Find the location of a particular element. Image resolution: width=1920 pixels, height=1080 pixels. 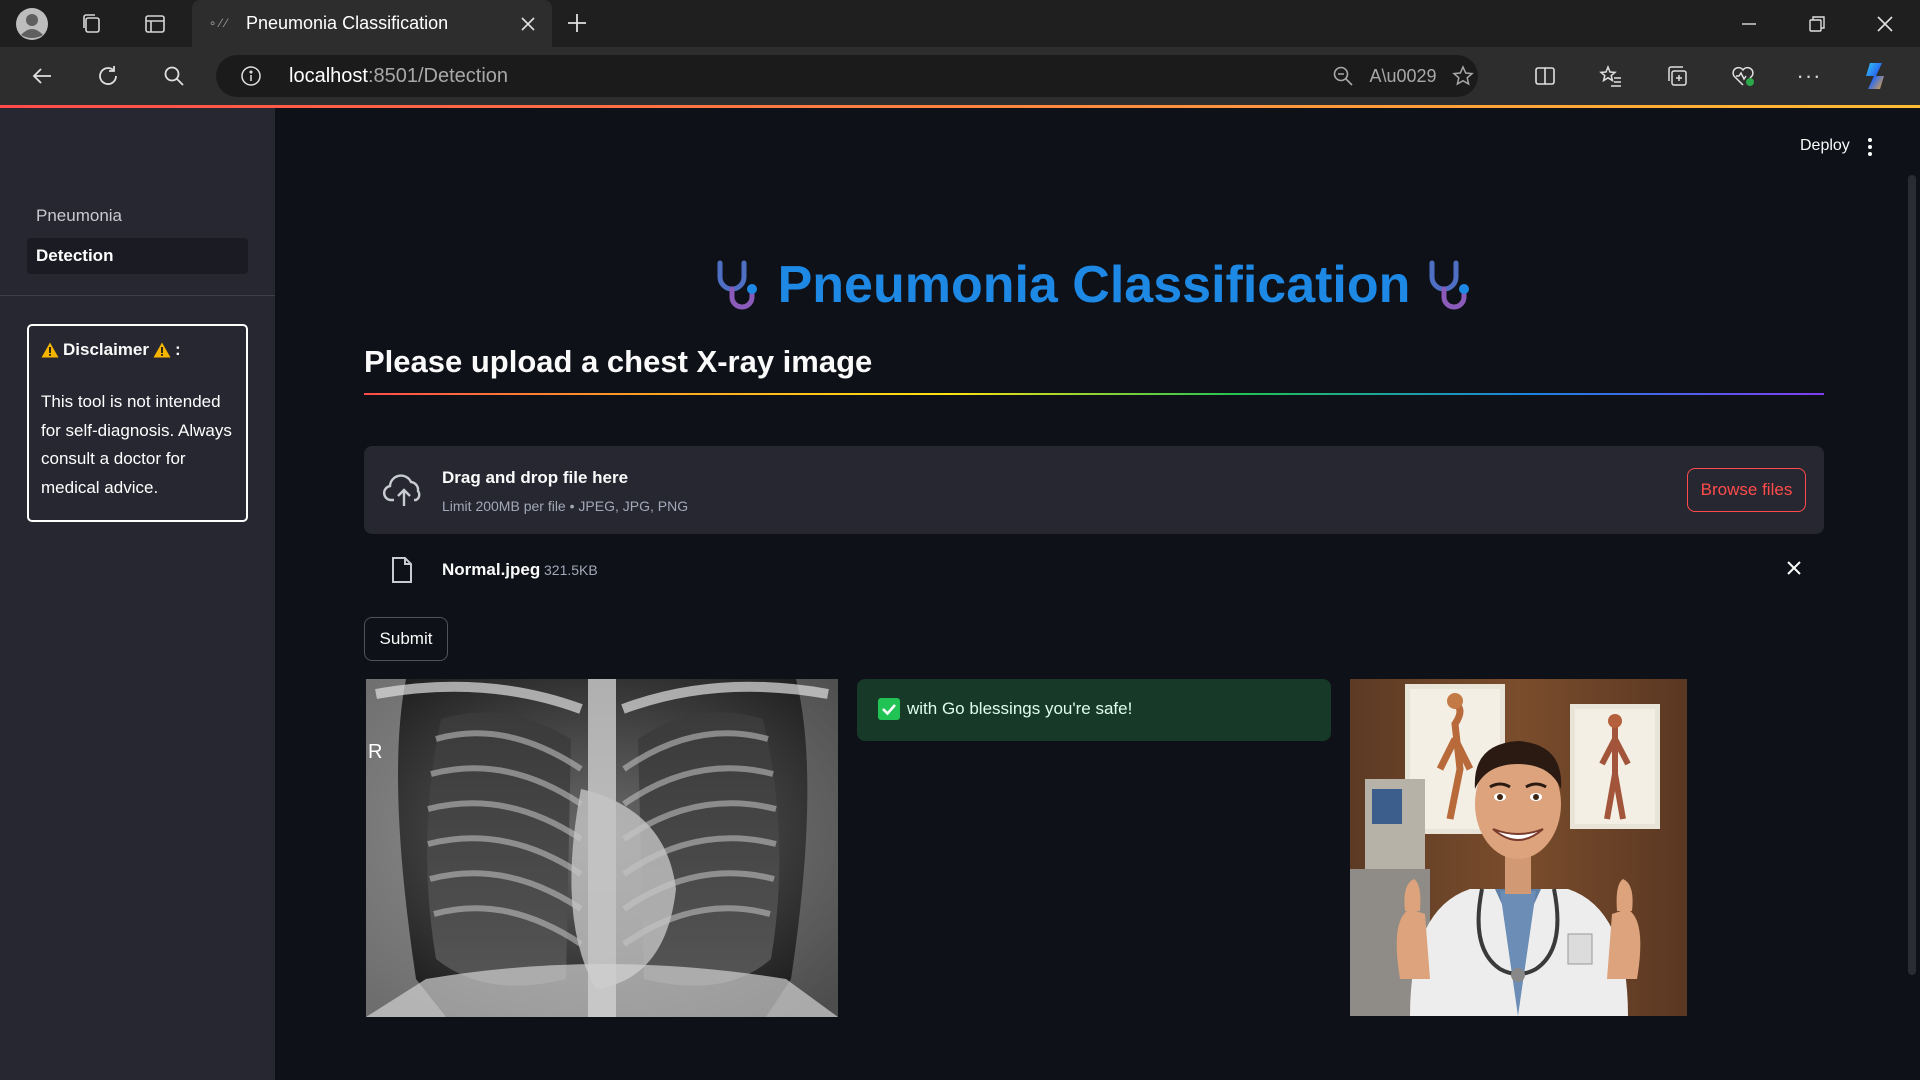

submit-button: Submit is located at coordinates (406, 639).